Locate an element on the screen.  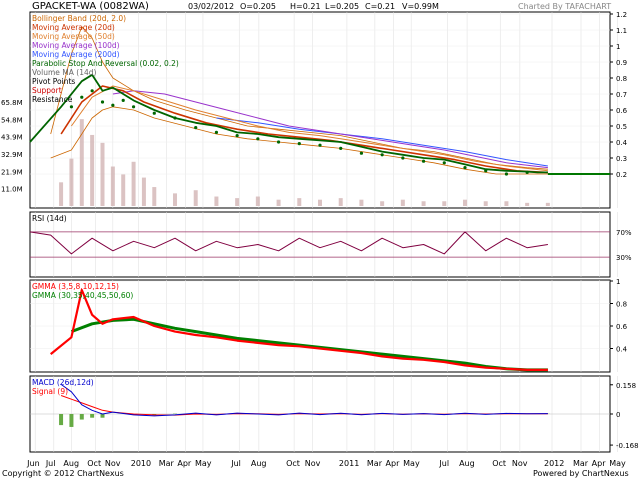
x-tick-label: Nov is located at coordinates (313, 463).